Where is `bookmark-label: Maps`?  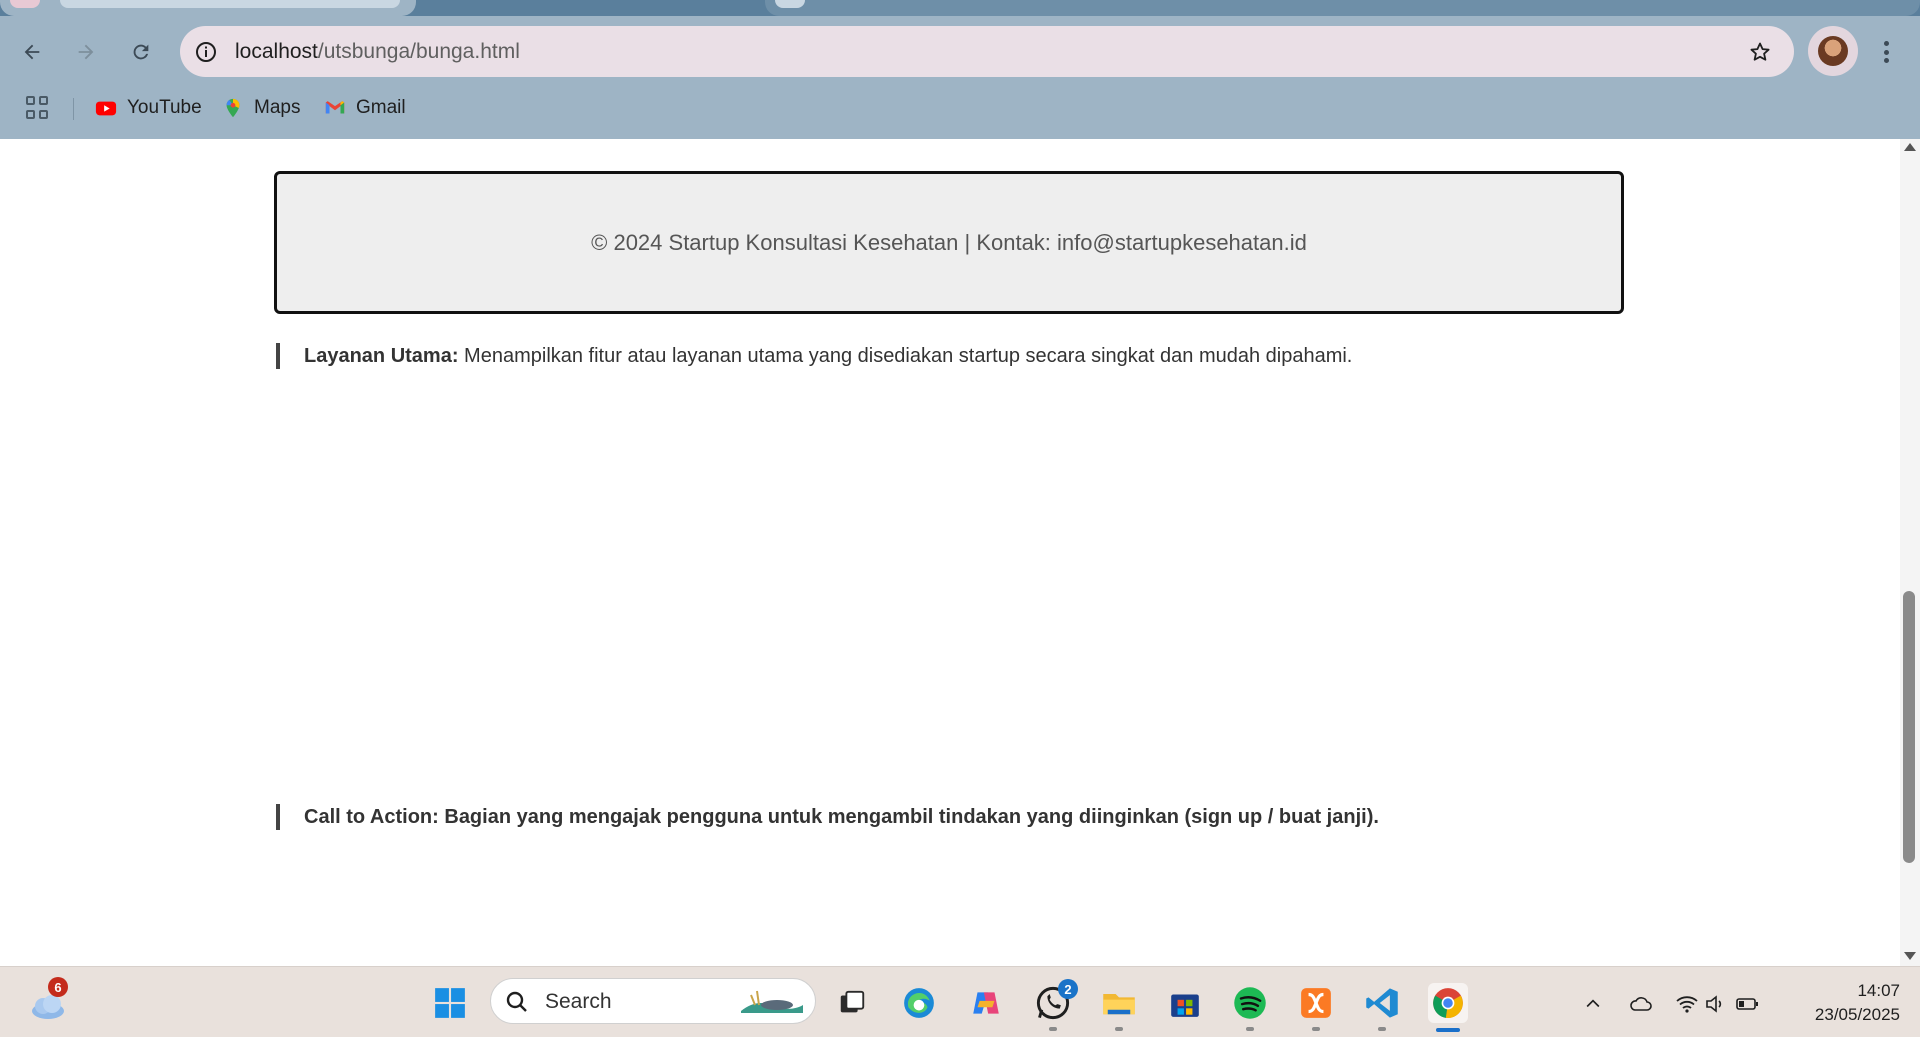 bookmark-label: Maps is located at coordinates (277, 107).